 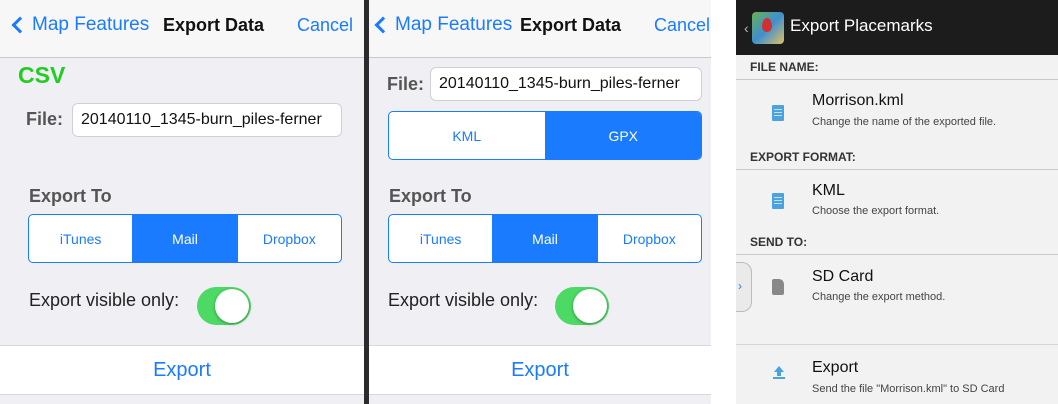 I want to click on action-bar: ‹ Export Placemarks, so click(x=897, y=27).